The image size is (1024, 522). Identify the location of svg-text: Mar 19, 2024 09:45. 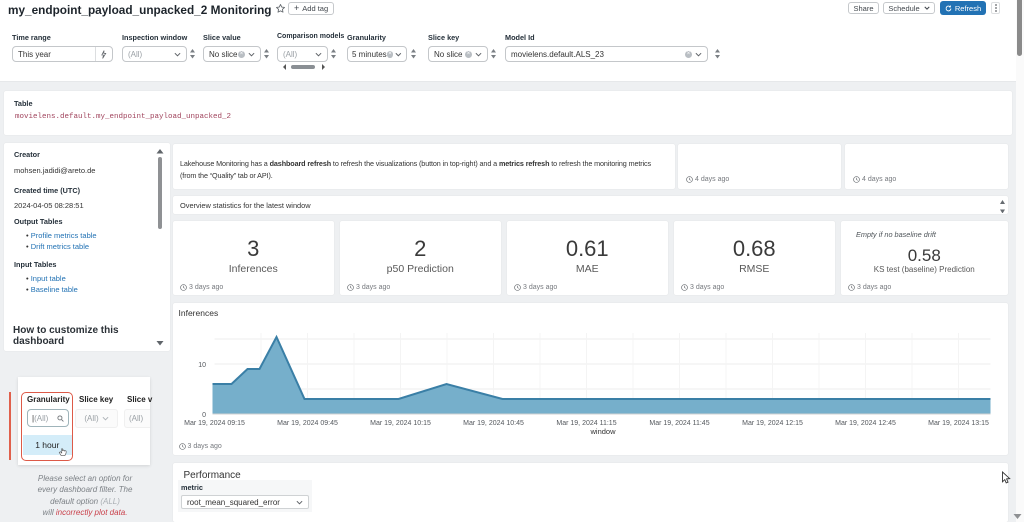
(307, 423).